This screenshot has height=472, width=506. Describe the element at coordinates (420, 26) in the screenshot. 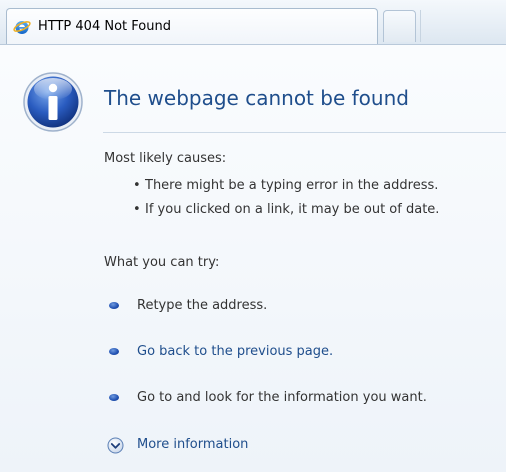

I see `tab-strip-divider` at that location.